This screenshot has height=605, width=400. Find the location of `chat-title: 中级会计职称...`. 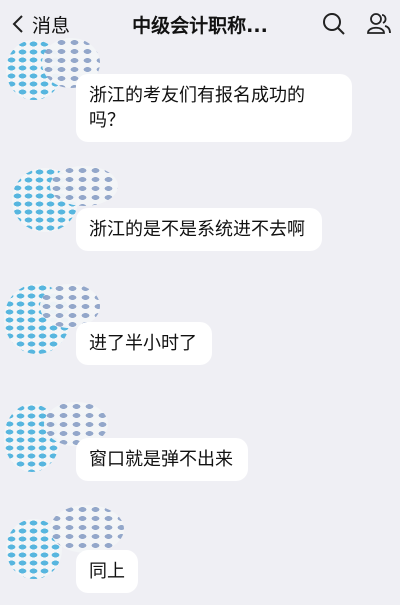

chat-title: 中级会计职称... is located at coordinates (200, 26).